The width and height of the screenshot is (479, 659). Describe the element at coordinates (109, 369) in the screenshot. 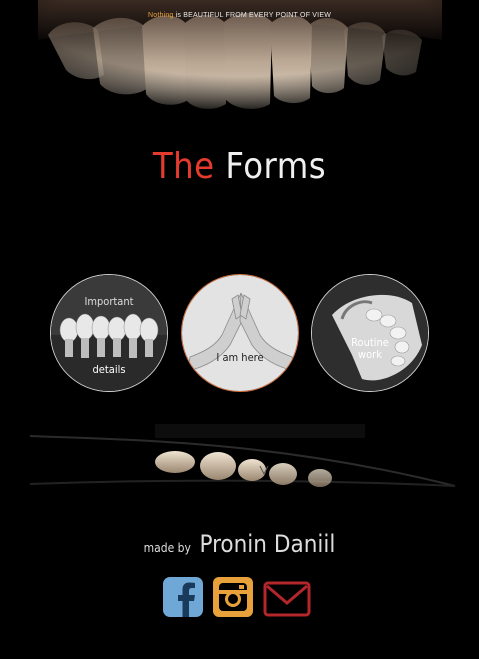

I see `circle-label-details: details` at that location.